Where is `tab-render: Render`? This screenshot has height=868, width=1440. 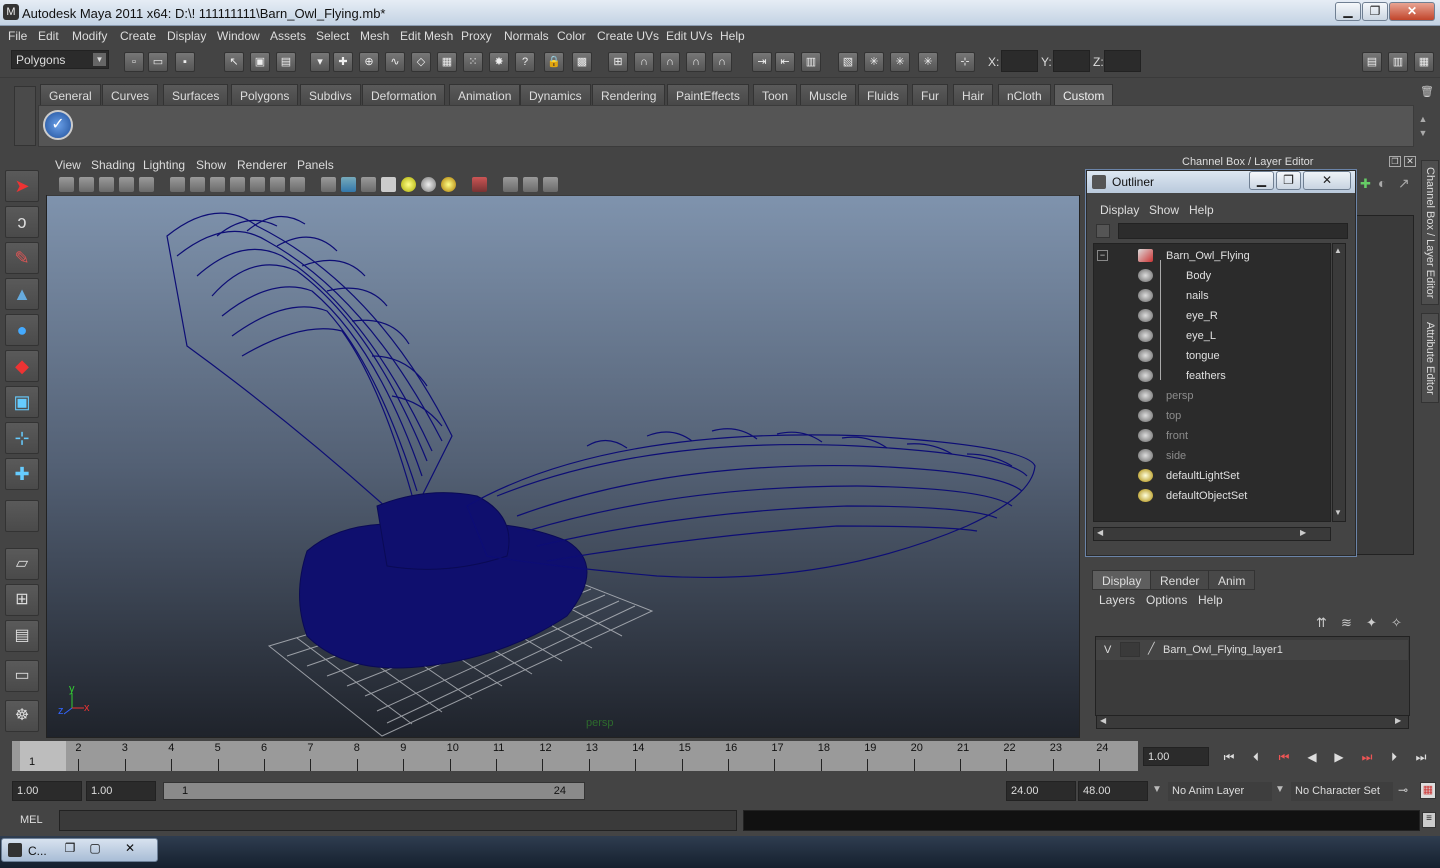 tab-render: Render is located at coordinates (1180, 580).